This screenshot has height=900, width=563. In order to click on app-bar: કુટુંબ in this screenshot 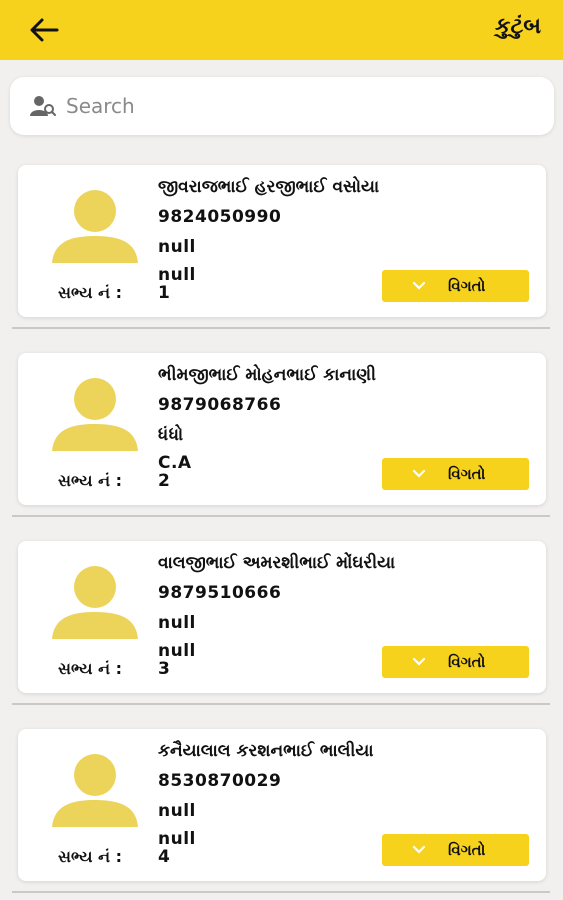, I will do `click(281, 30)`.